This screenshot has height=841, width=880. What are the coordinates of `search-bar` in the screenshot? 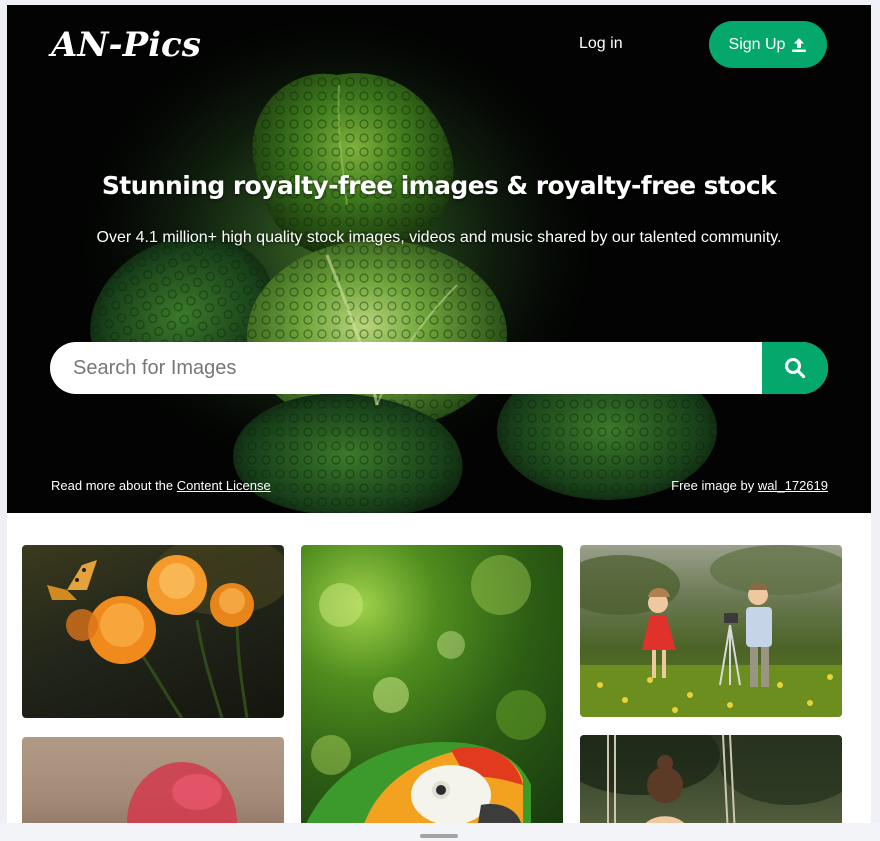 It's located at (439, 368).